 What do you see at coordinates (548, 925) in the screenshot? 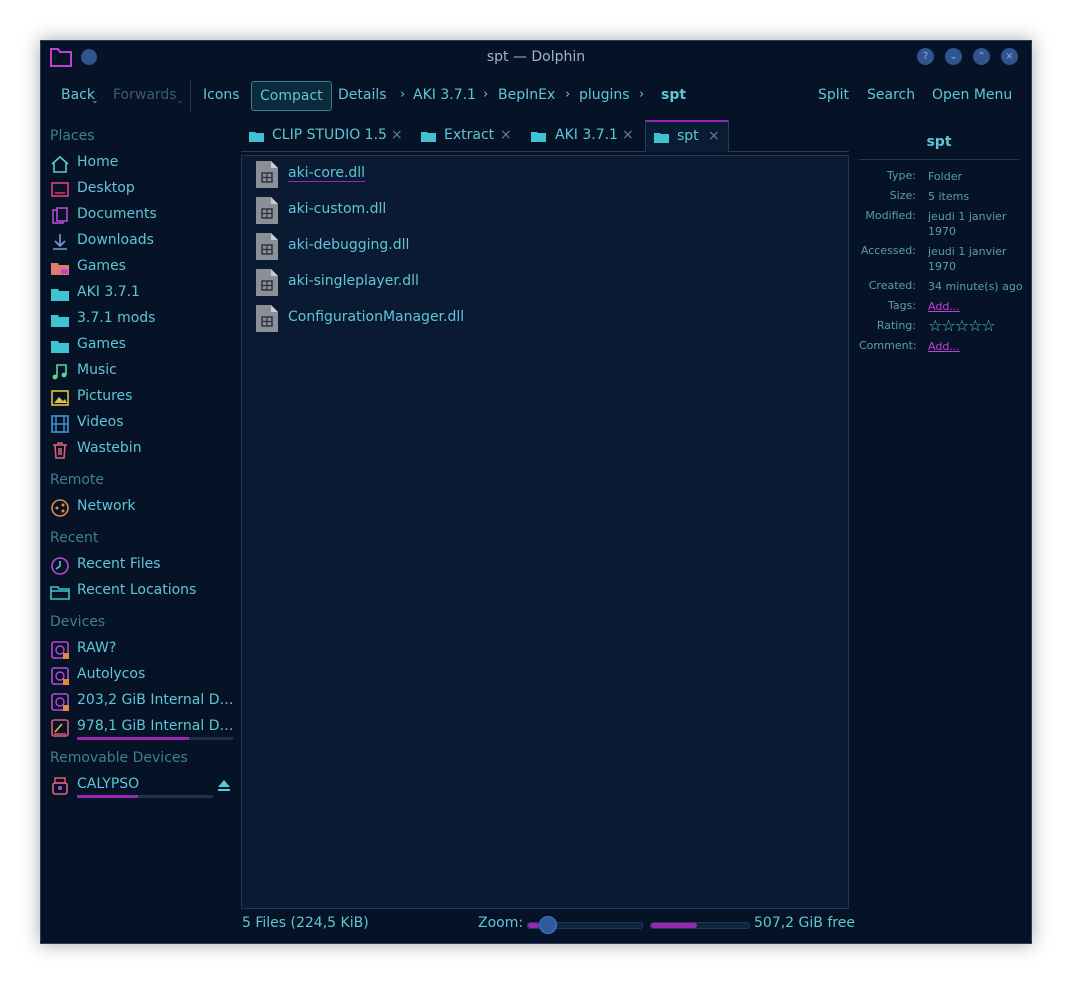
I see `zoom-slider-handle` at bounding box center [548, 925].